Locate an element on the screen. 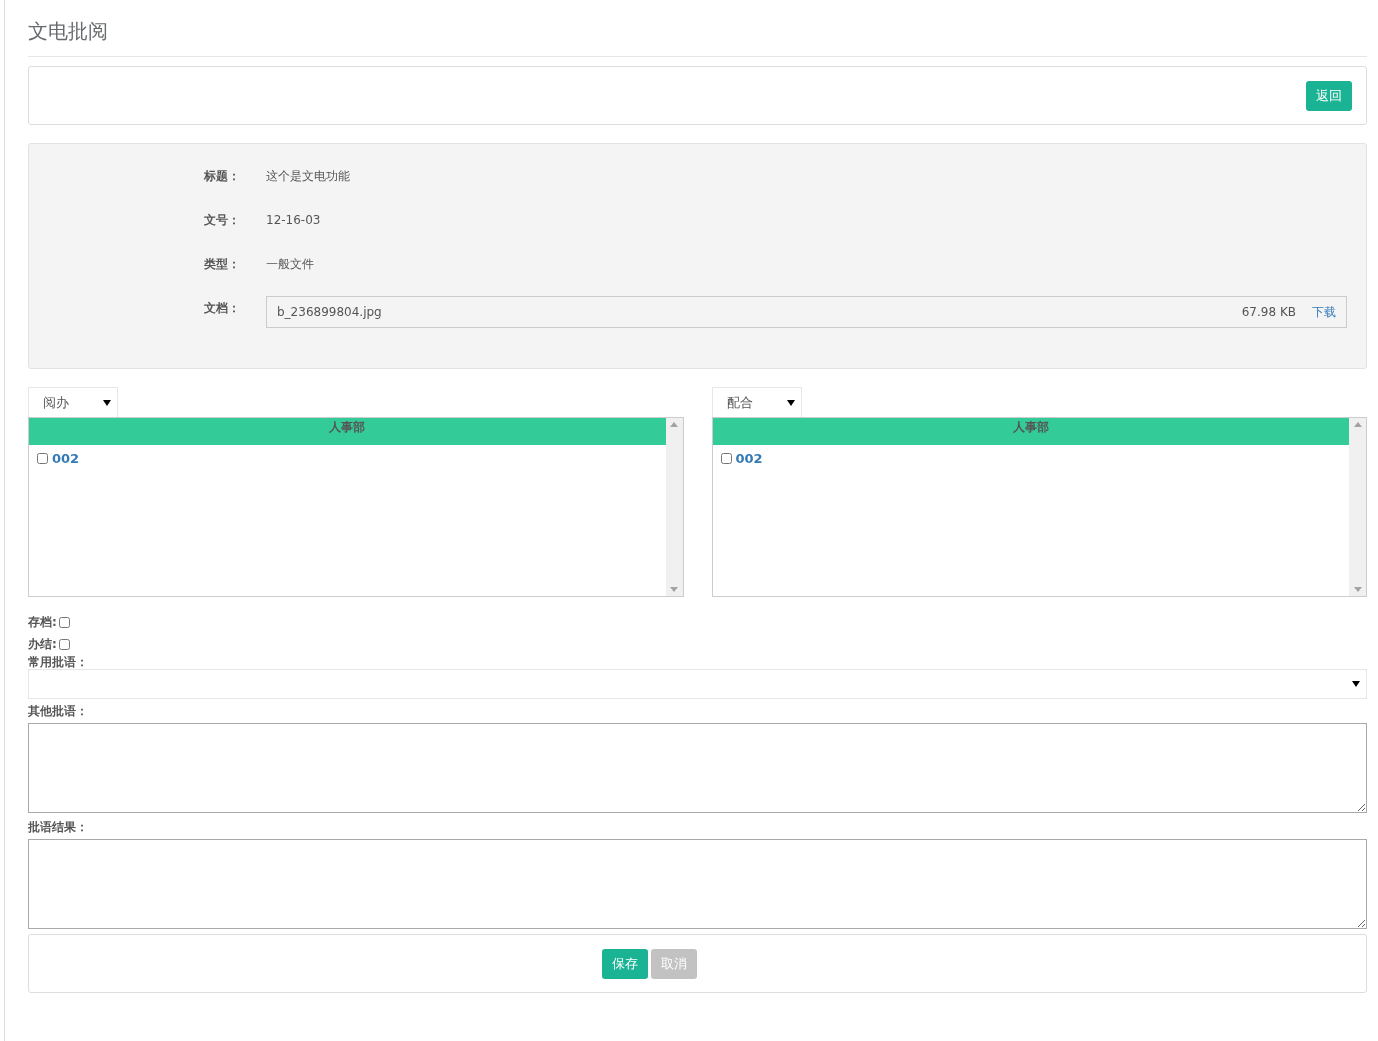 The image size is (1378, 1041). type-select: 阅办 is located at coordinates (73, 402).